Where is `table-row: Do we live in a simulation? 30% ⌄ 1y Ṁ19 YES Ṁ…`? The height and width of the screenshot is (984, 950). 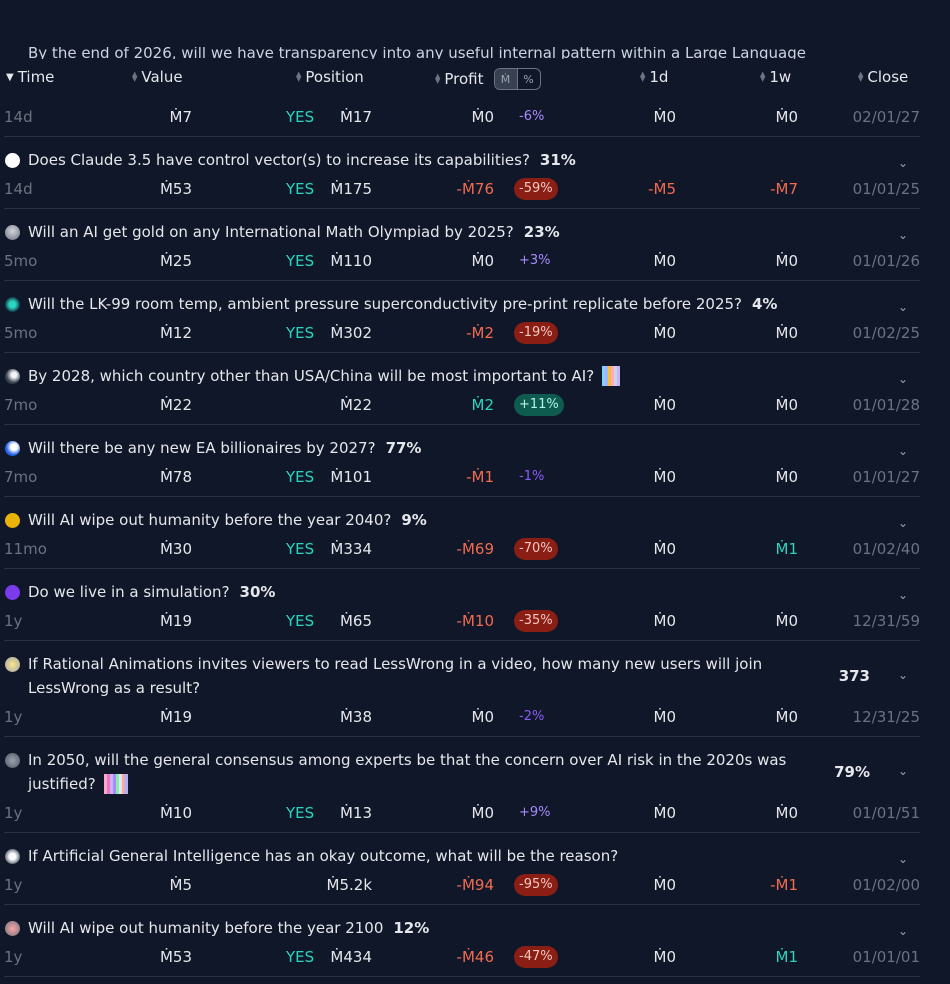
table-row: Do we live in a simulation? 30% ⌄ 1y Ṁ19 YES Ṁ… is located at coordinates (462, 605).